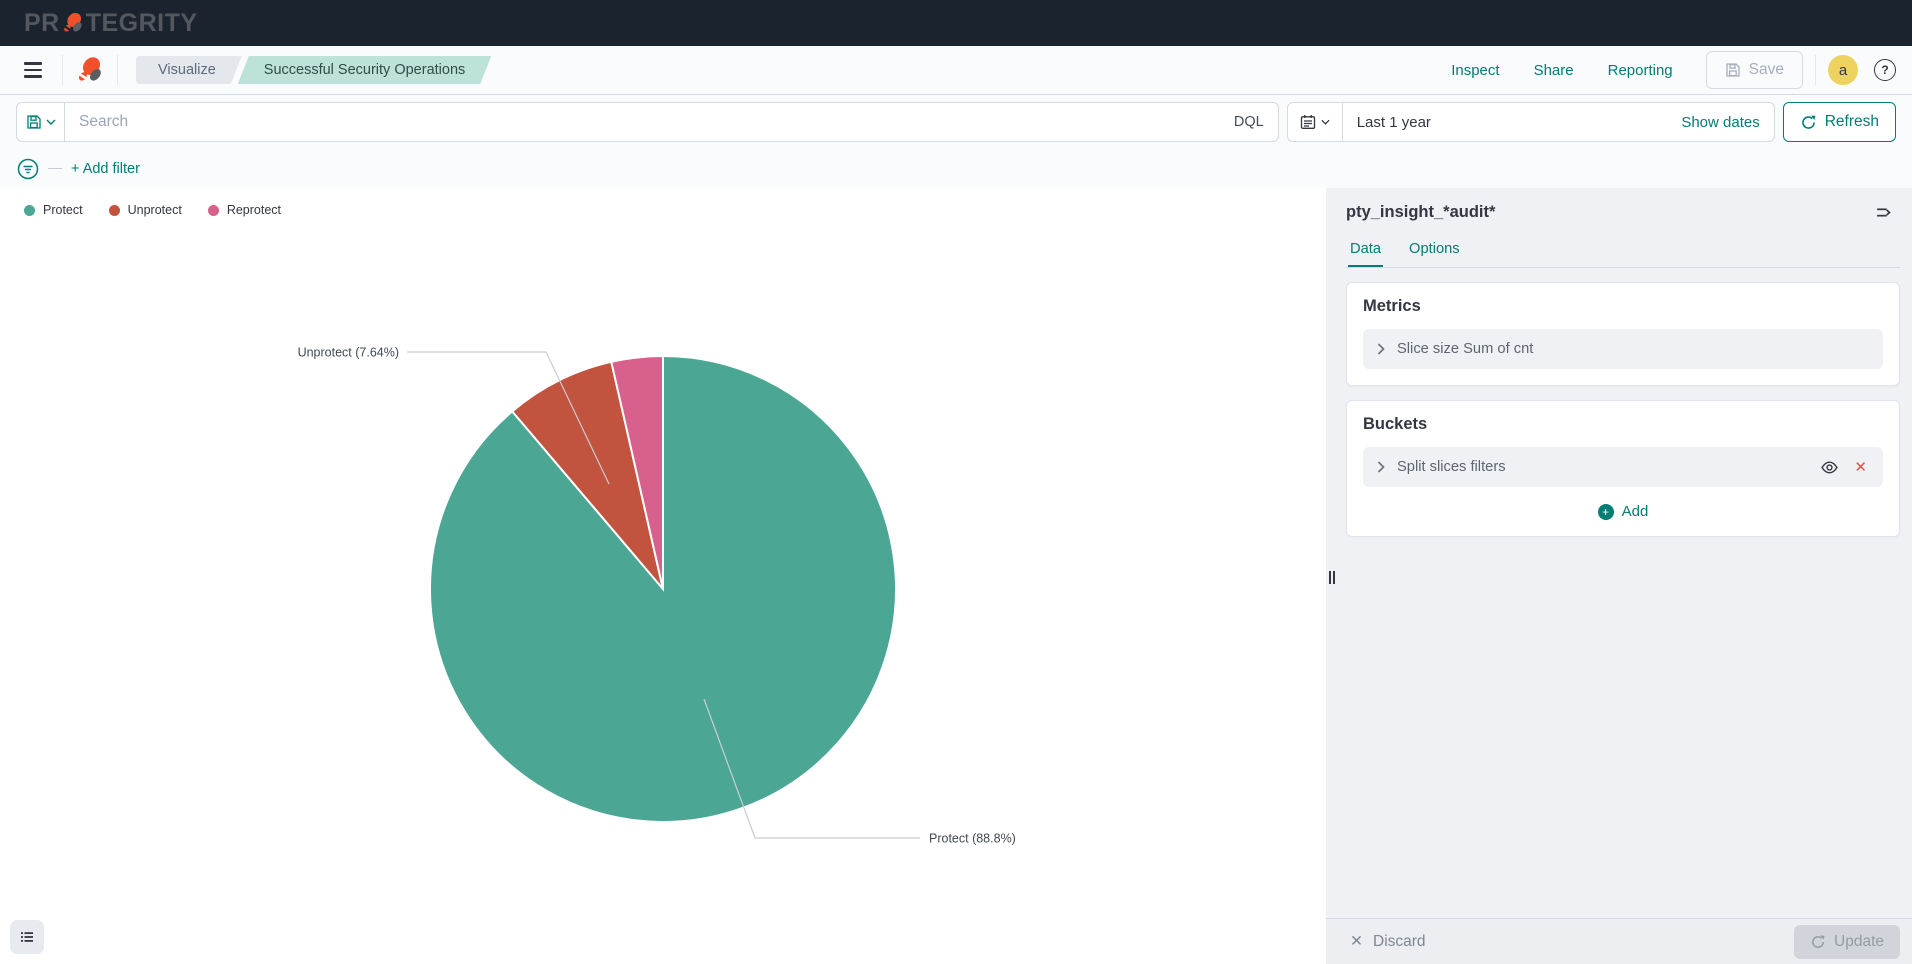 The image size is (1912, 964). What do you see at coordinates (42, 22) in the screenshot?
I see `brand-text-prefix: PR` at bounding box center [42, 22].